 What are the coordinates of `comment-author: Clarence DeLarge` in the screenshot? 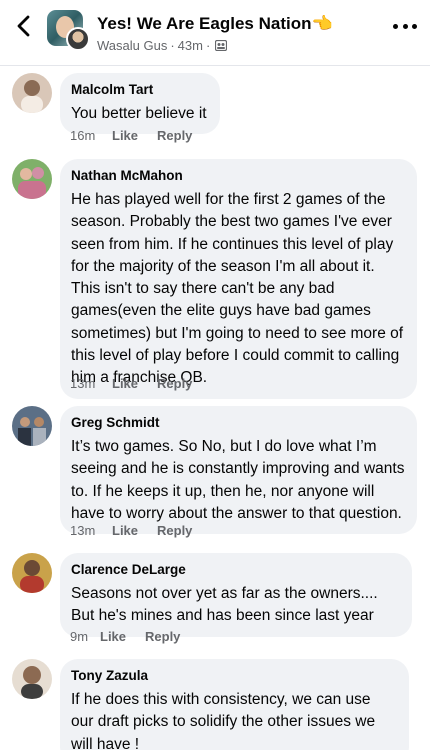 It's located at (235, 570).